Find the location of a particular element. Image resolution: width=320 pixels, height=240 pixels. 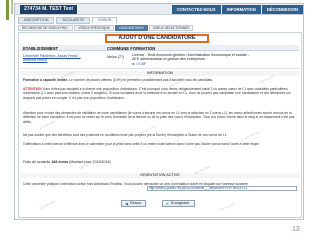

main-tabs: INSCRIPTION SCOLARITÉ VOEUX is located at coordinates (68, 20).